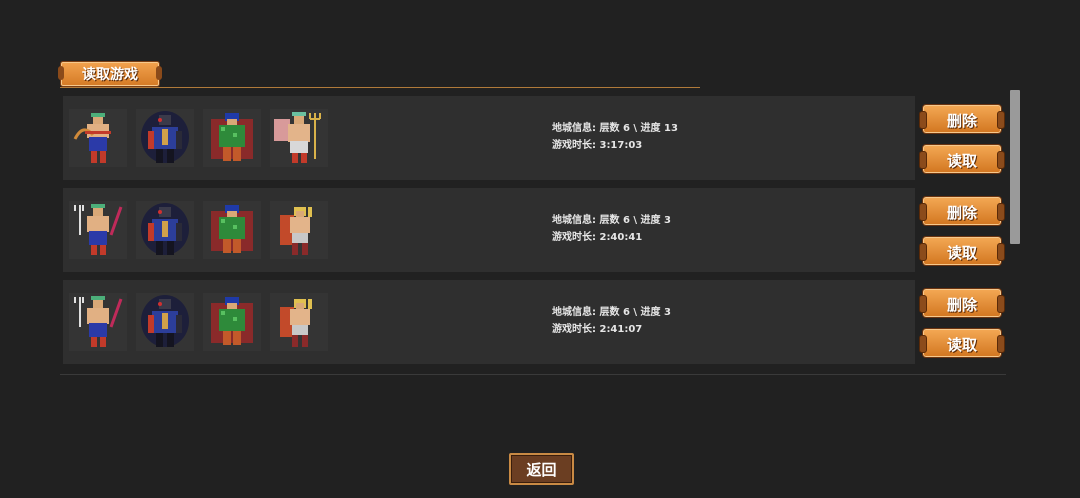 The height and width of the screenshot is (498, 1080). Describe the element at coordinates (489, 322) in the screenshot. I see `save-slot-3: 地城信息: 层数 6 \ 进度 3 游戏时长: 2:41:07` at that location.